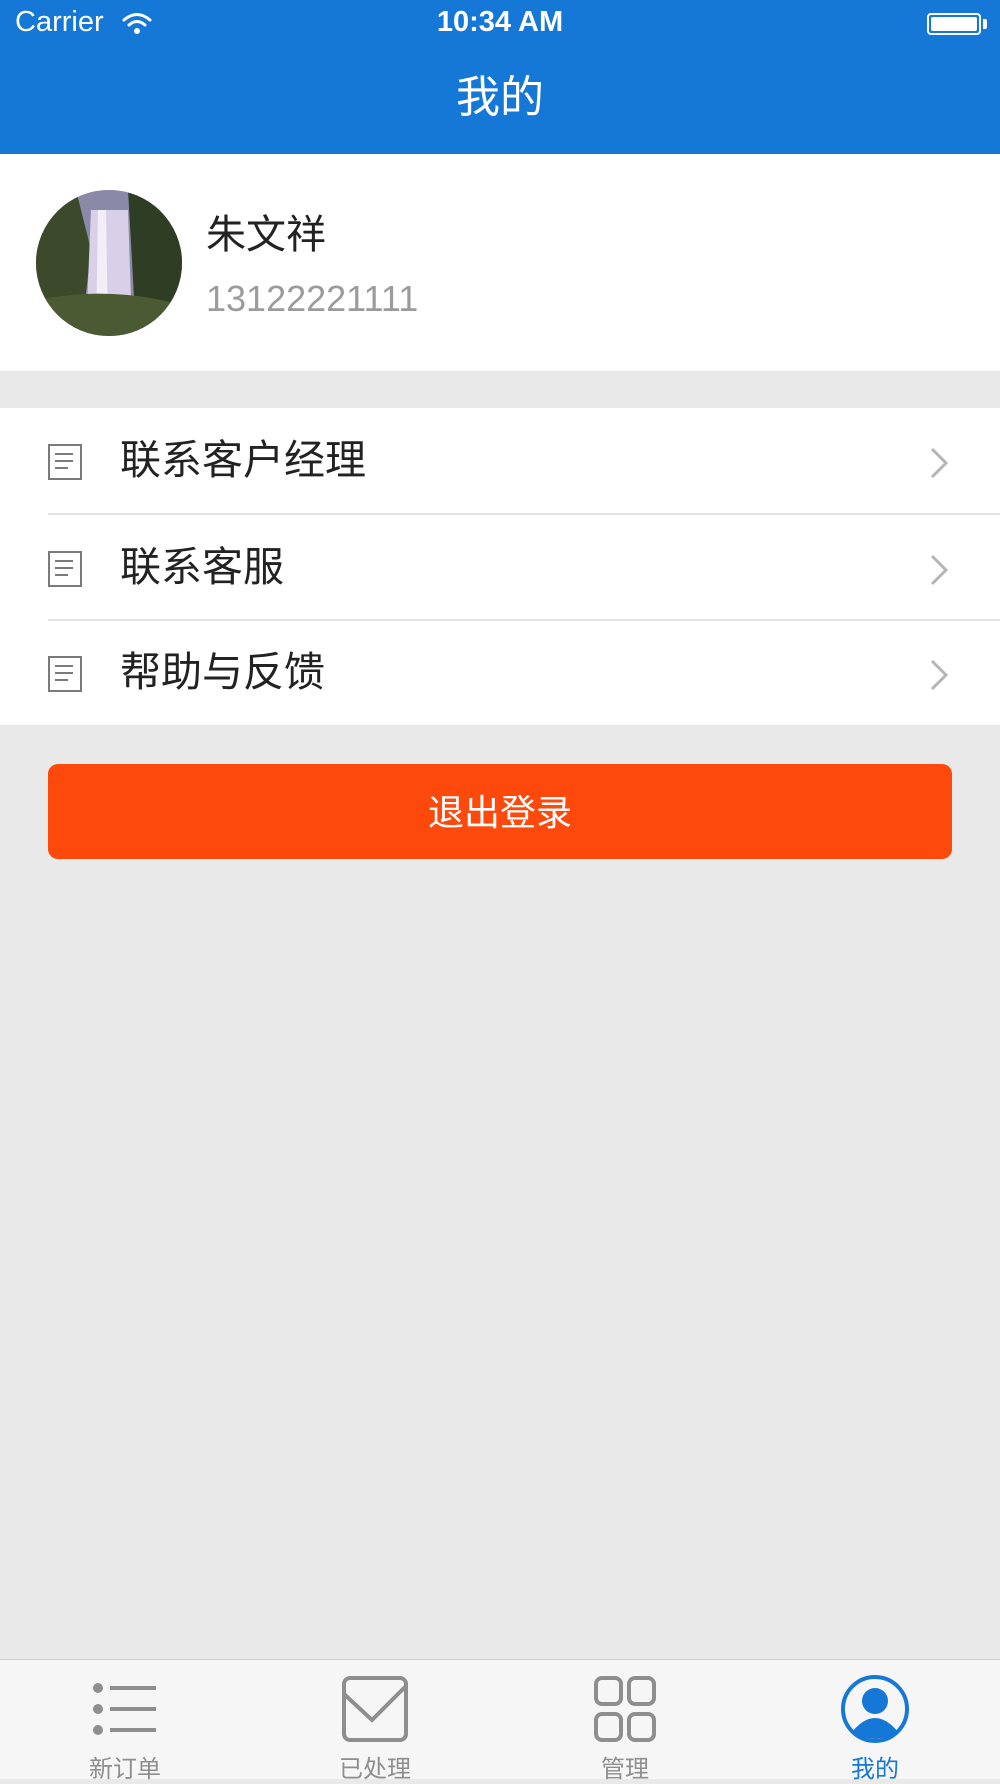 This screenshot has height=1784, width=1000. What do you see at coordinates (625, 1709) in the screenshot?
I see `grid-icon` at bounding box center [625, 1709].